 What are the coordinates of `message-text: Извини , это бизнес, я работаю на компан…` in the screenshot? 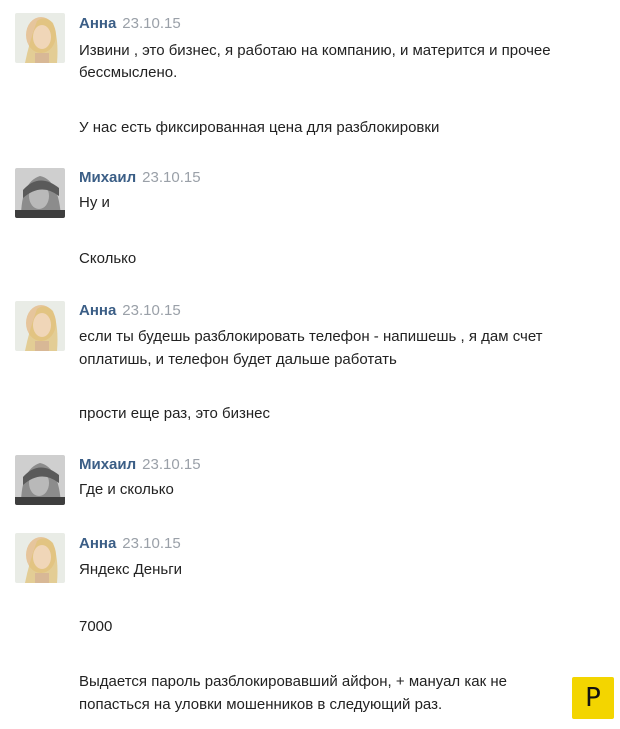 It's located at (315, 50).